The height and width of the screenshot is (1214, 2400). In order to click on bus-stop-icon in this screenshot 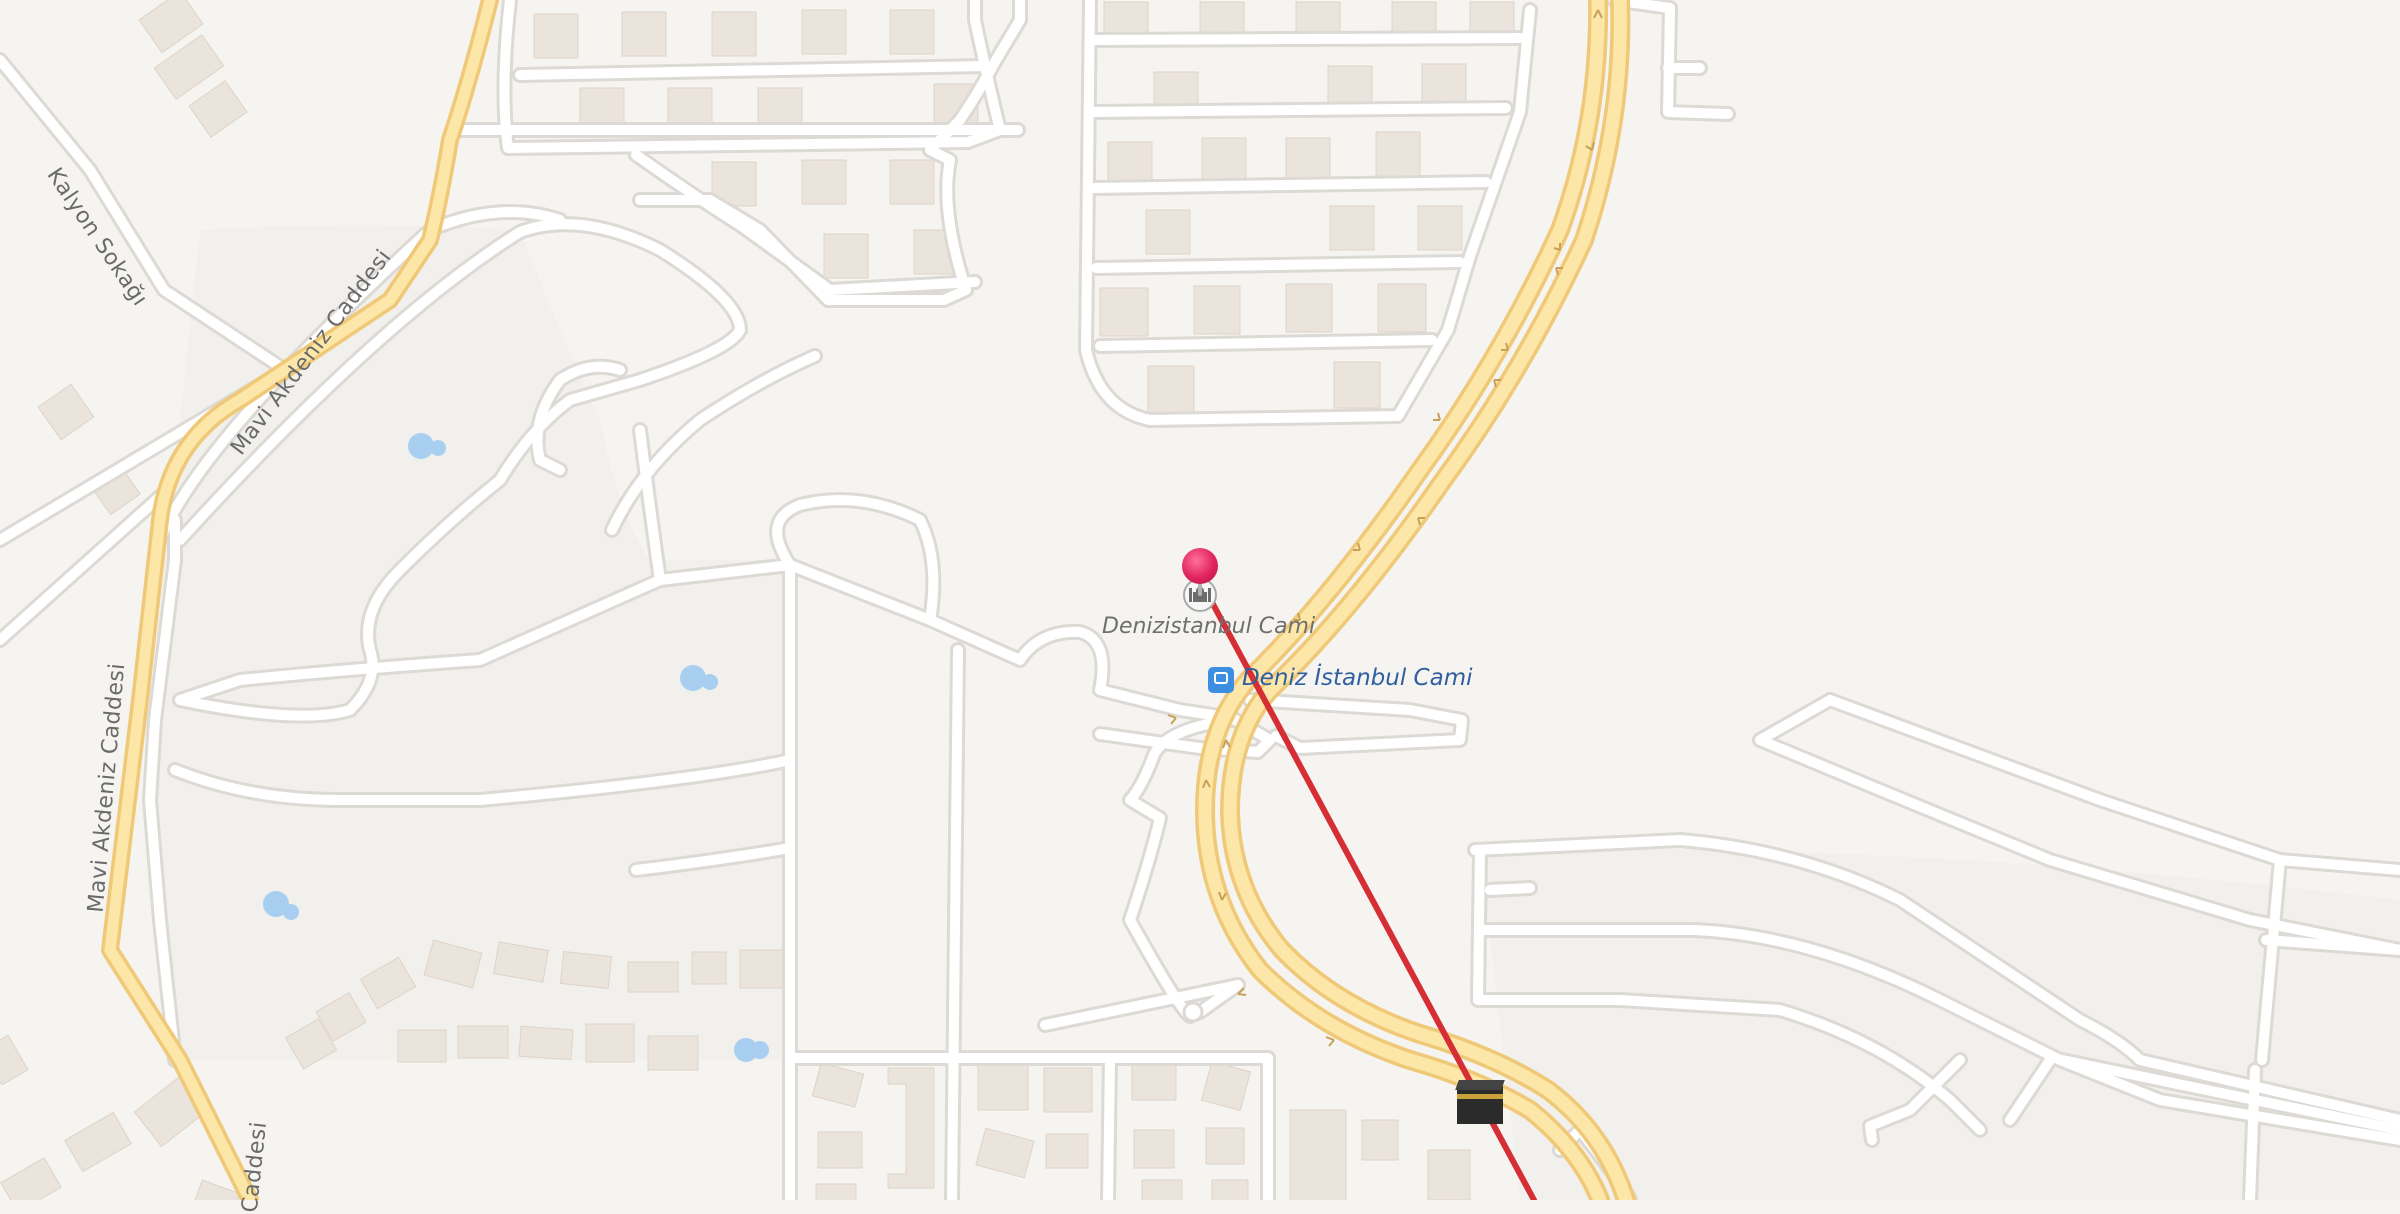, I will do `click(1221, 680)`.